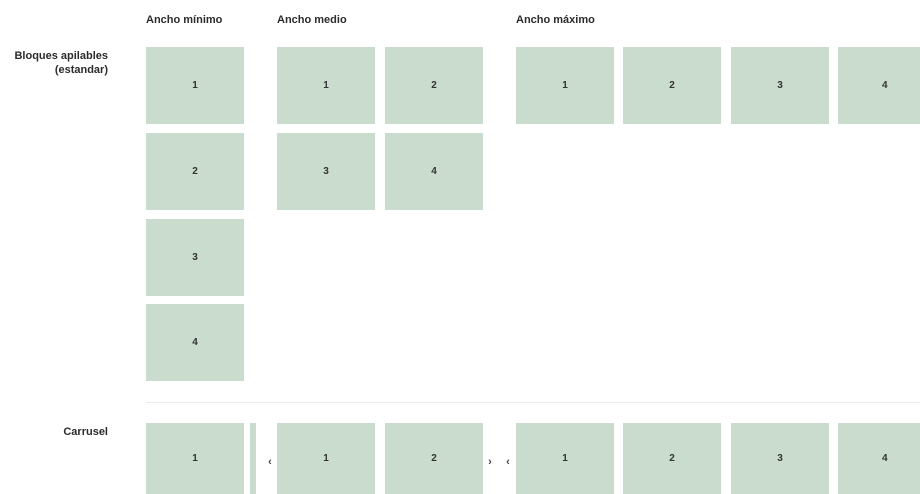 Image resolution: width=920 pixels, height=494 pixels. Describe the element at coordinates (533, 402) in the screenshot. I see `section-divider` at that location.